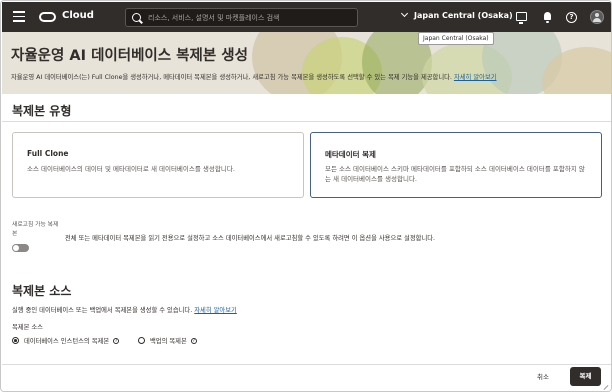 This screenshot has height=392, width=612. What do you see at coordinates (350, 154) in the screenshot?
I see `card-title: 메타데이터 복제` at bounding box center [350, 154].